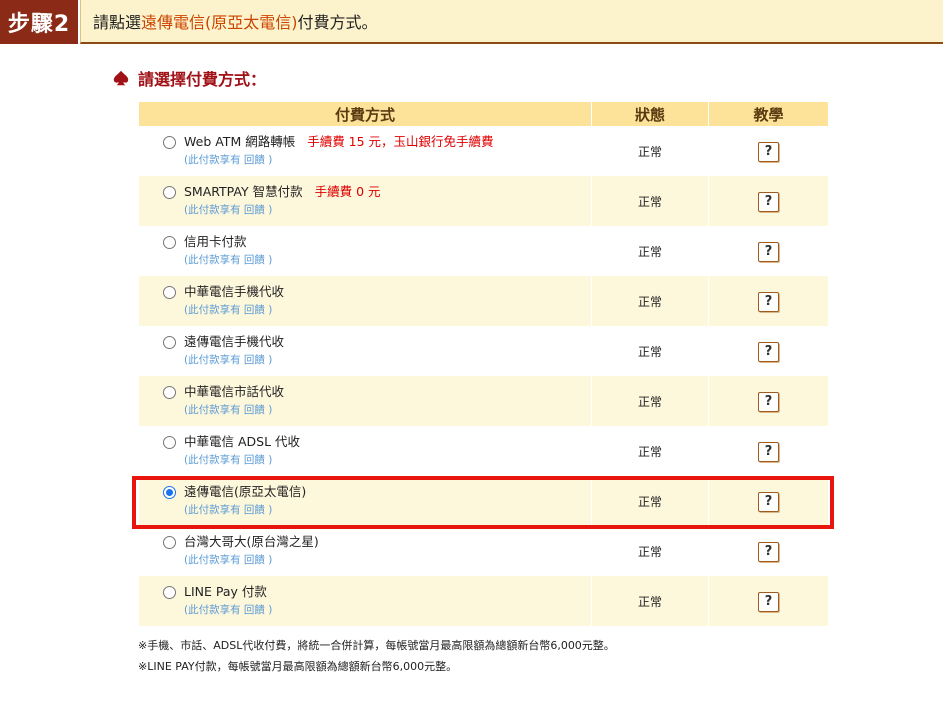  Describe the element at coordinates (365, 351) in the screenshot. I see `method-cell: 遠傳電信手機代收 (此付款享有 回饋 )` at that location.